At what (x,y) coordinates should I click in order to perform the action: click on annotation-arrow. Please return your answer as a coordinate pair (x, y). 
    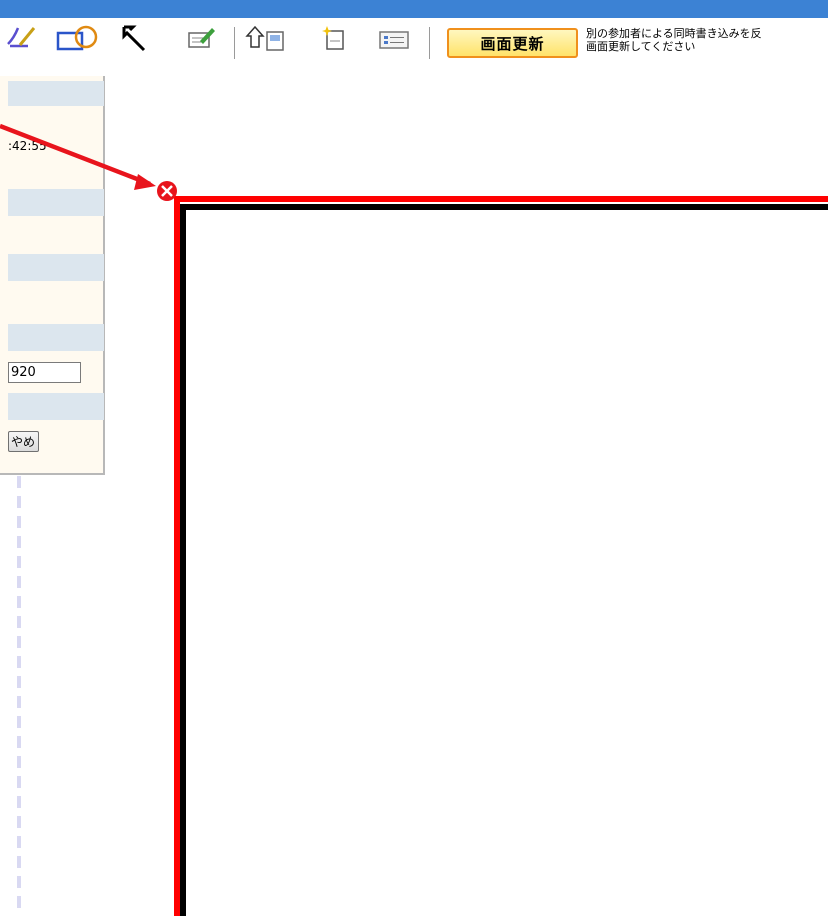
    Looking at the image, I should click on (78, 156).